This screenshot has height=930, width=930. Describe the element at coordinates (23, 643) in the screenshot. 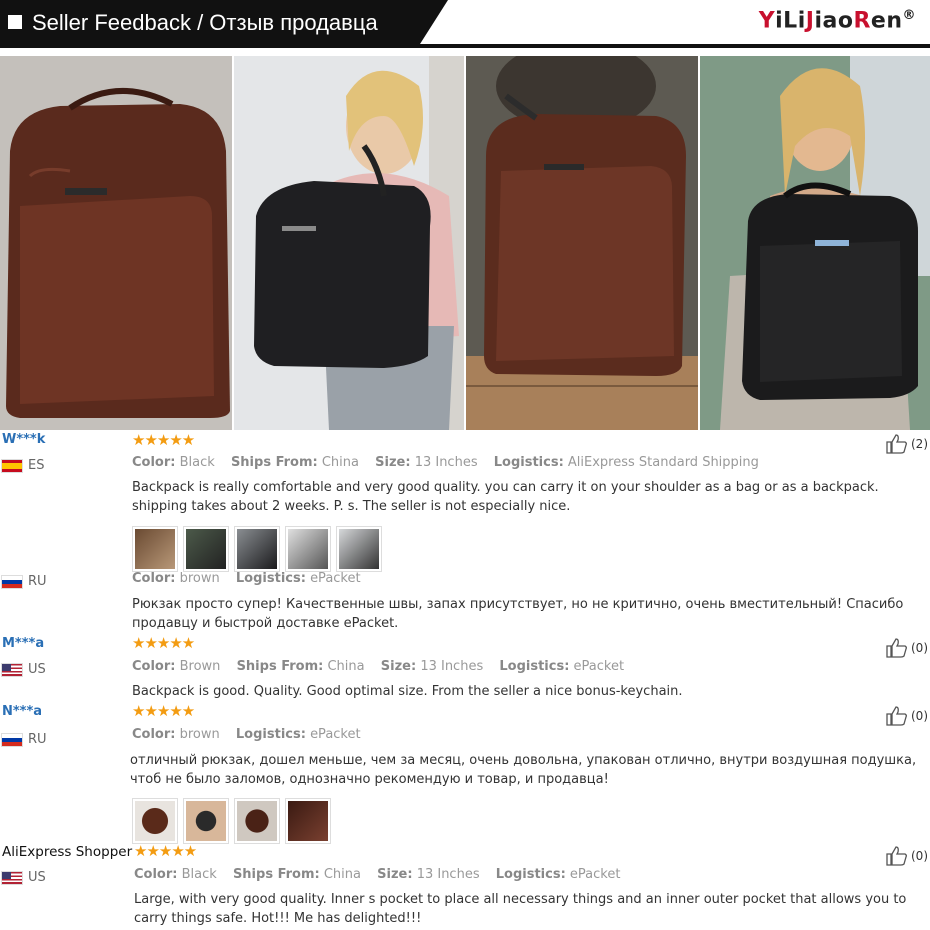

I see `reviewer-name: M***a` at that location.